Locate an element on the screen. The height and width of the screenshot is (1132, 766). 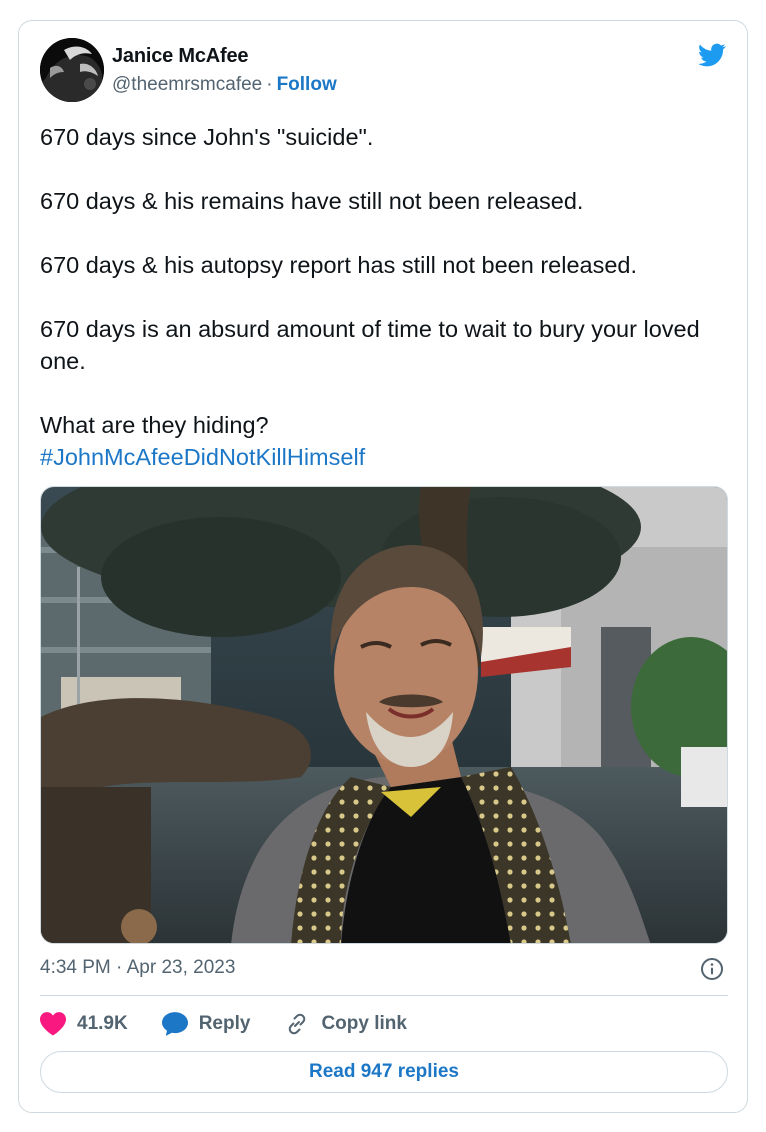
author-handle: @theemrsmcafee is located at coordinates (187, 84).